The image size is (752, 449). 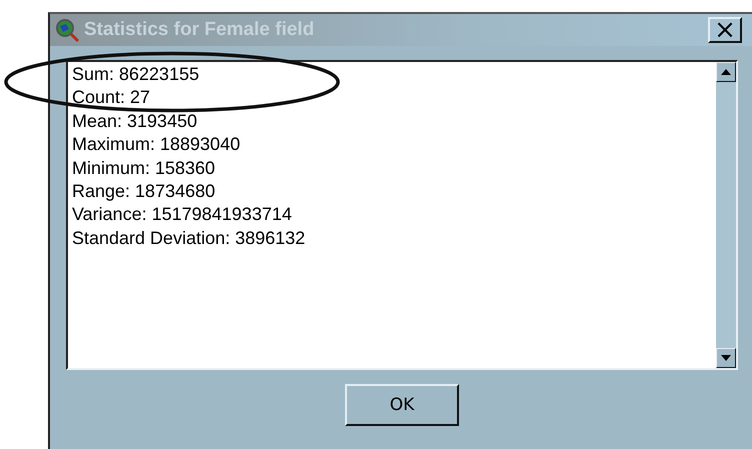 I want to click on statistic-line: Minimum: 158360, so click(x=144, y=168).